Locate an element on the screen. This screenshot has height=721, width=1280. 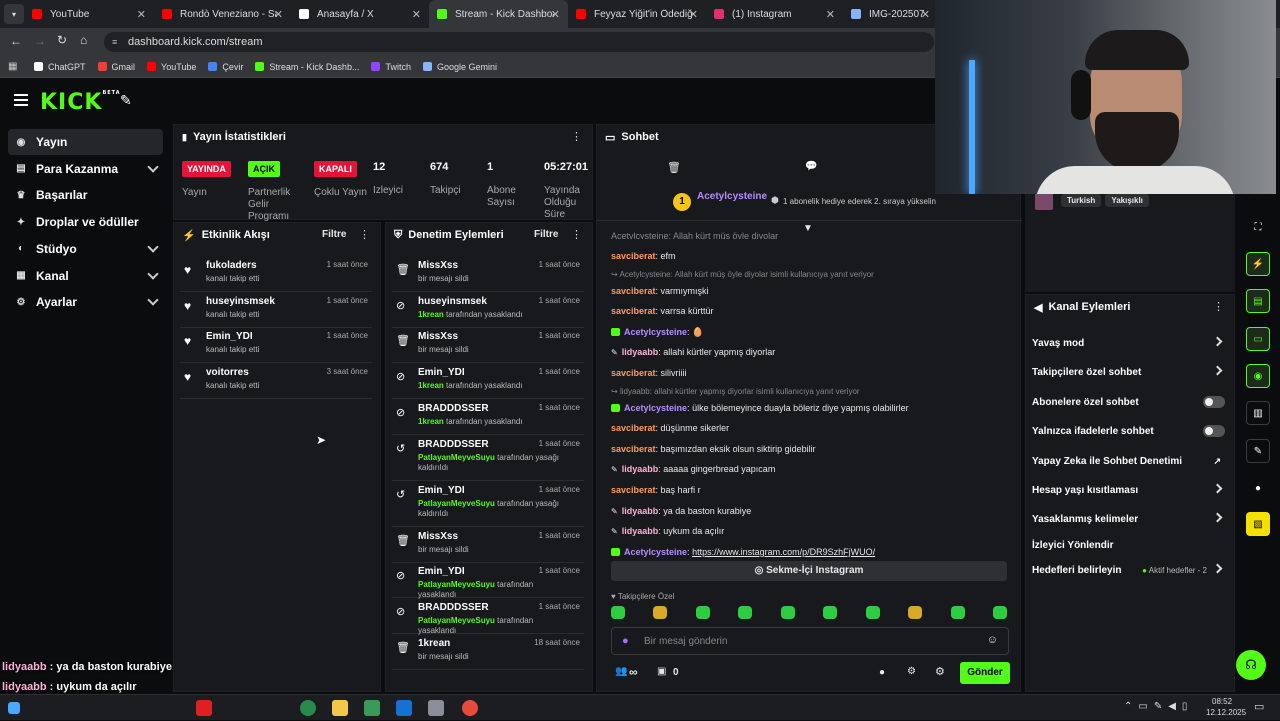
back-icon: ← is located at coordinates (16, 41).